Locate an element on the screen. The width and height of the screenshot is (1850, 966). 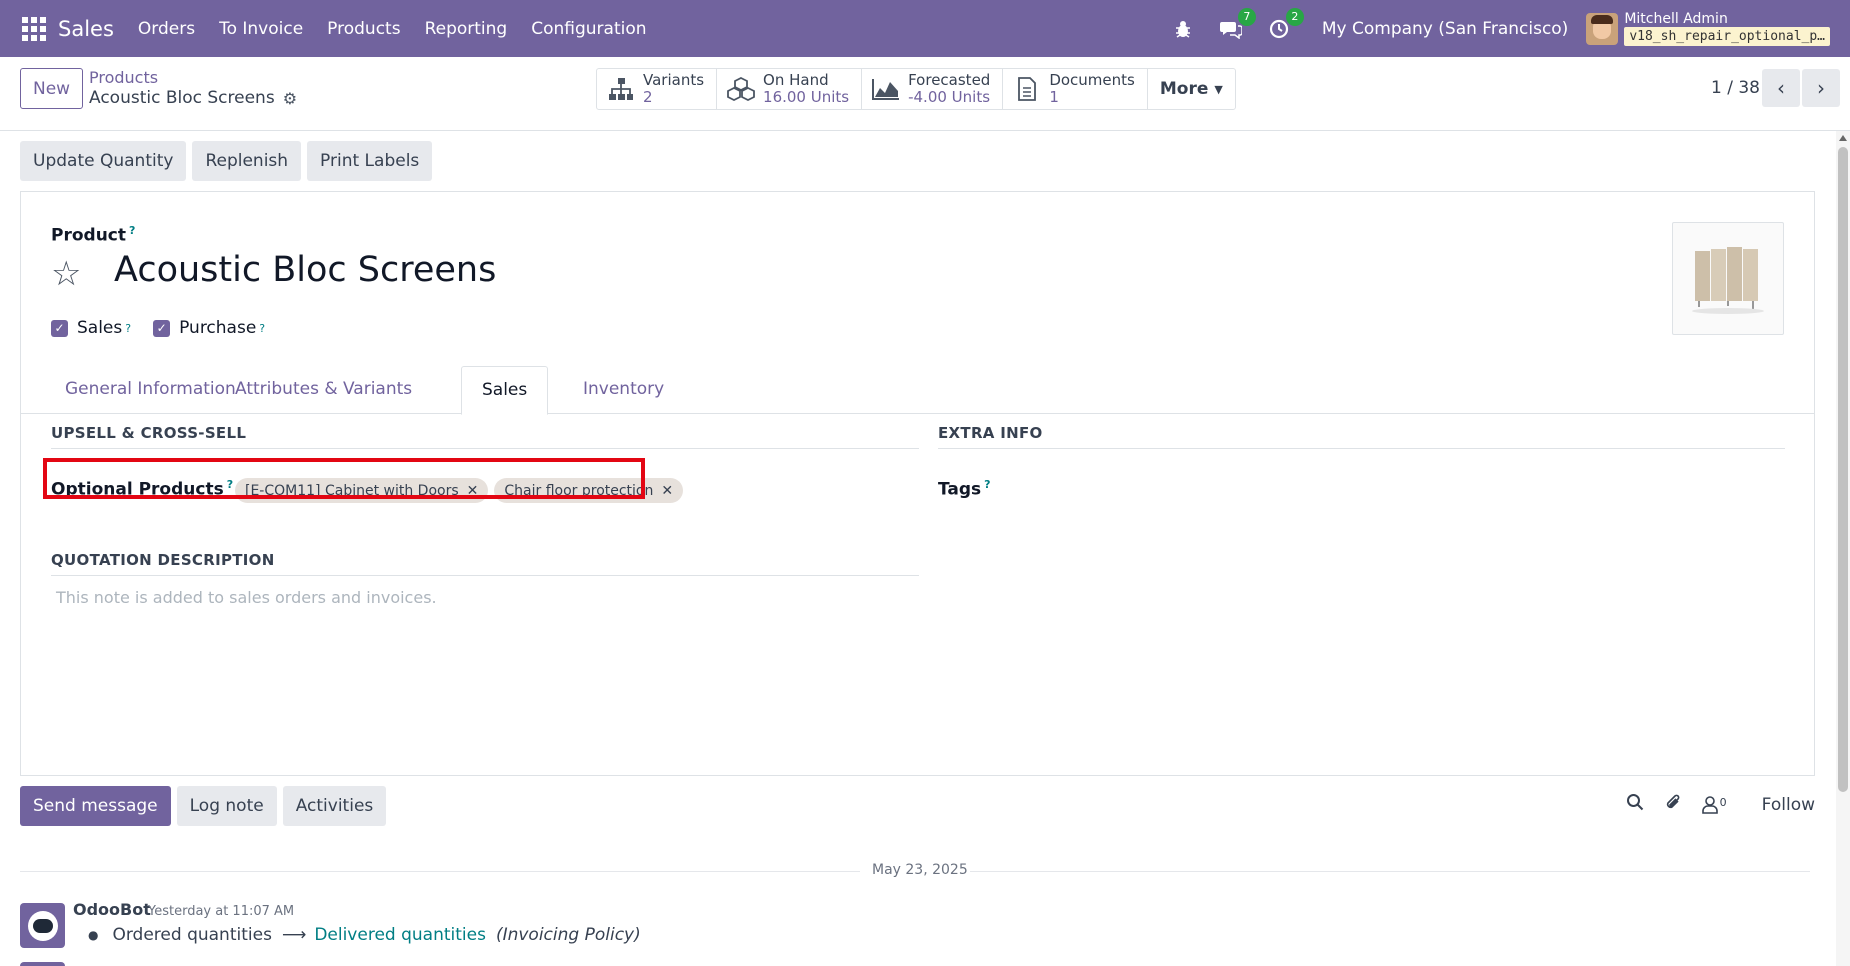
menu-products: Products is located at coordinates (363, 29).